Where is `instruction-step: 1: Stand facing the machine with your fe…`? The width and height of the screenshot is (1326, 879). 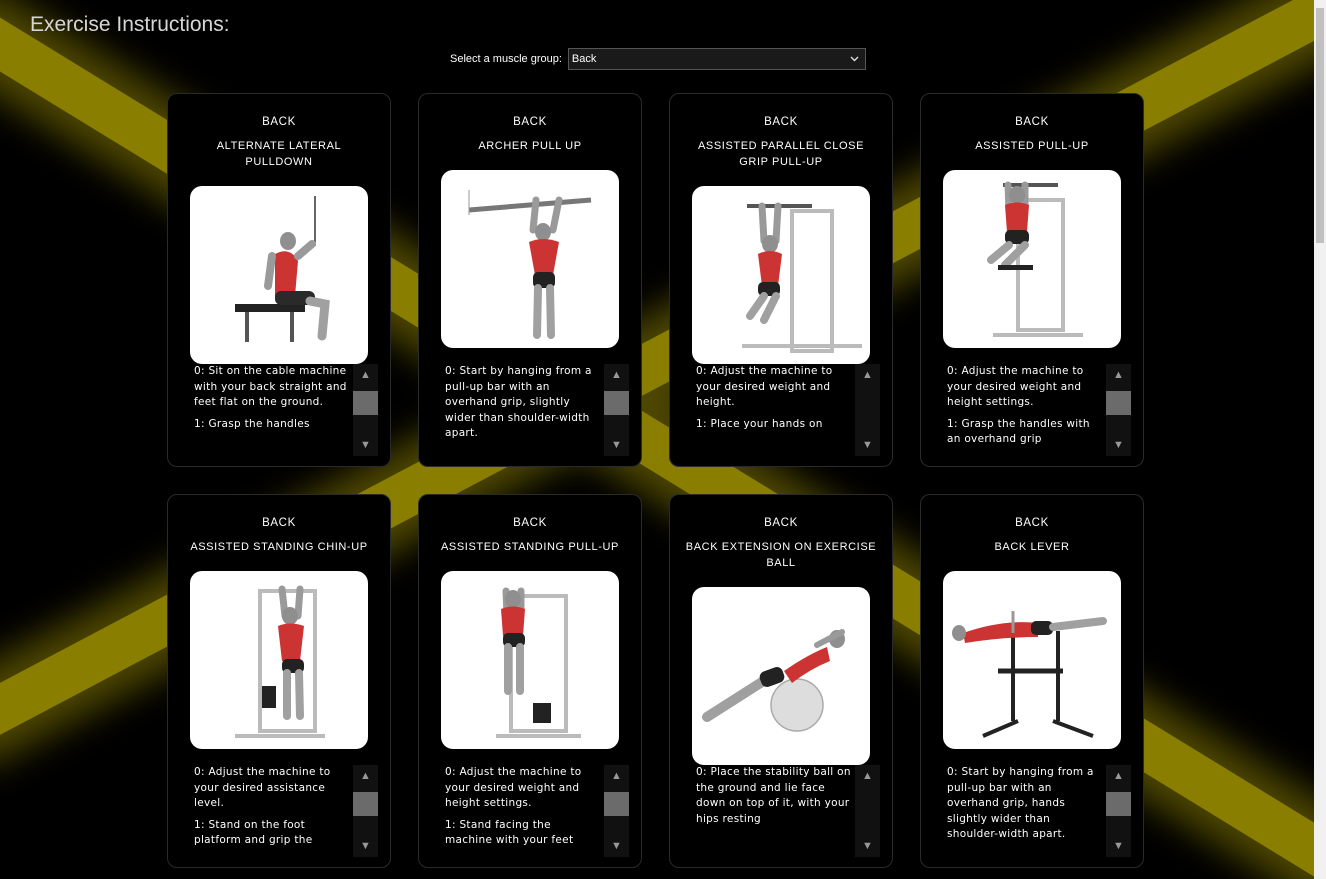 instruction-step: 1: Stand facing the machine with your fe… is located at coordinates (509, 832).